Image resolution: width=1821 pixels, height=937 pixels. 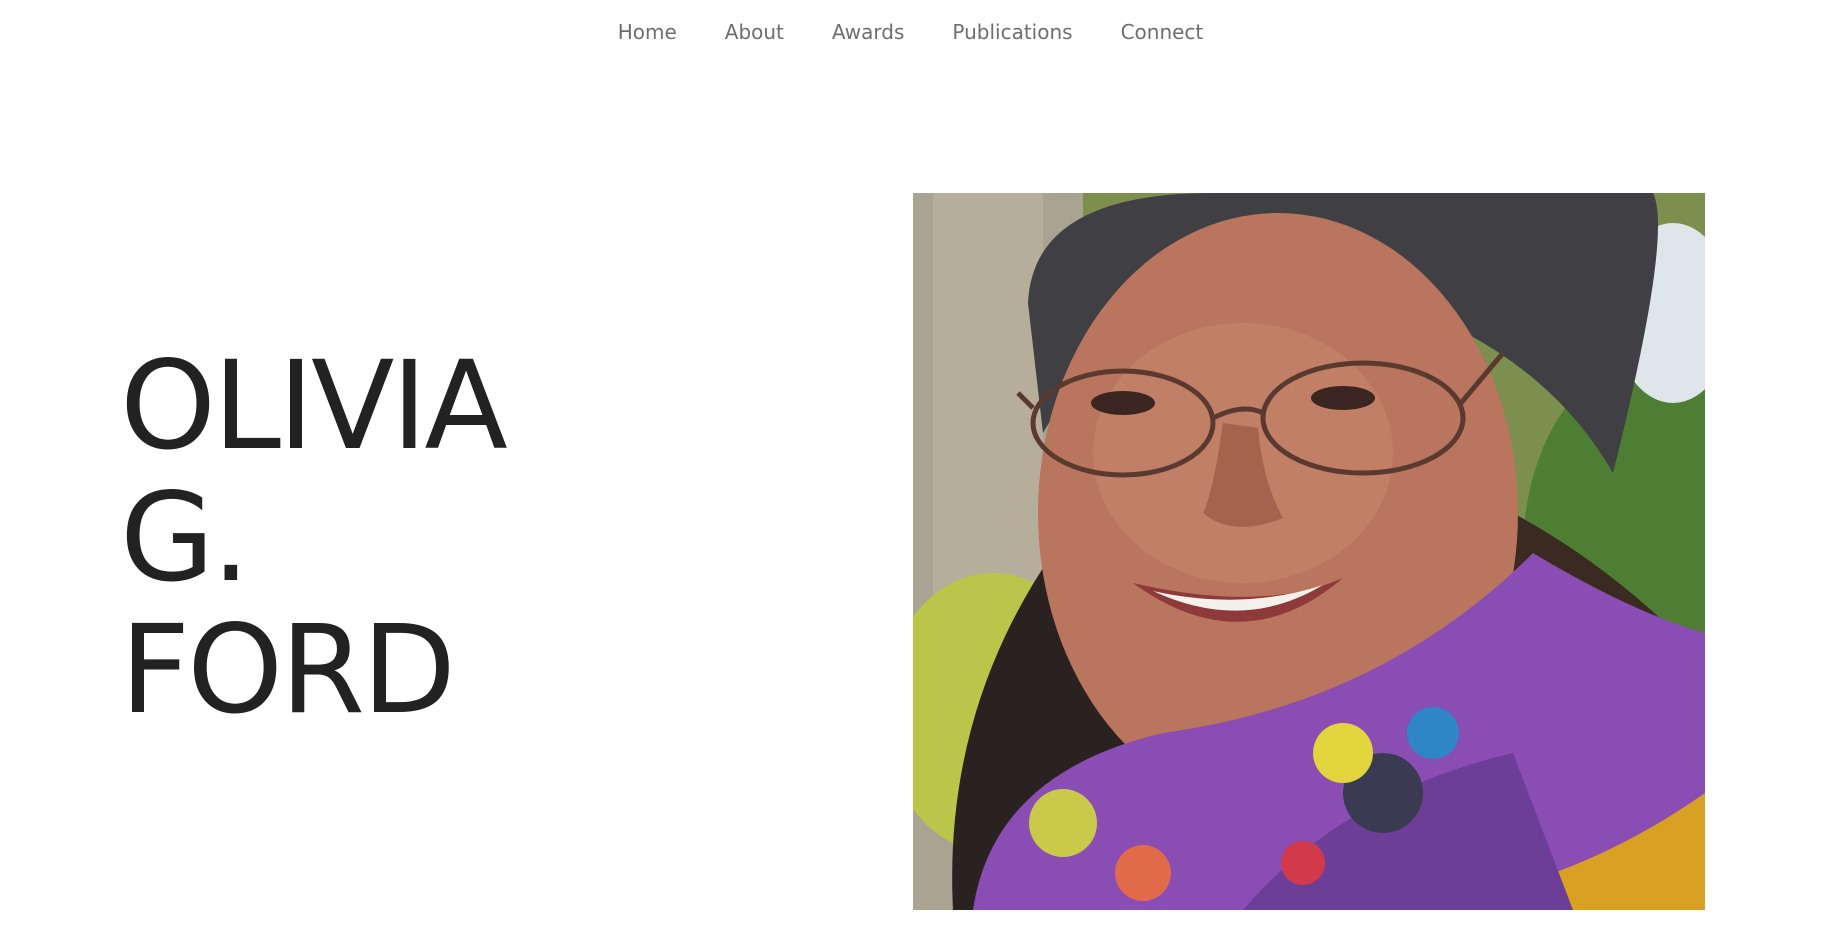 What do you see at coordinates (314, 406) in the screenshot?
I see `hero-name-line-first: OLIVIA` at bounding box center [314, 406].